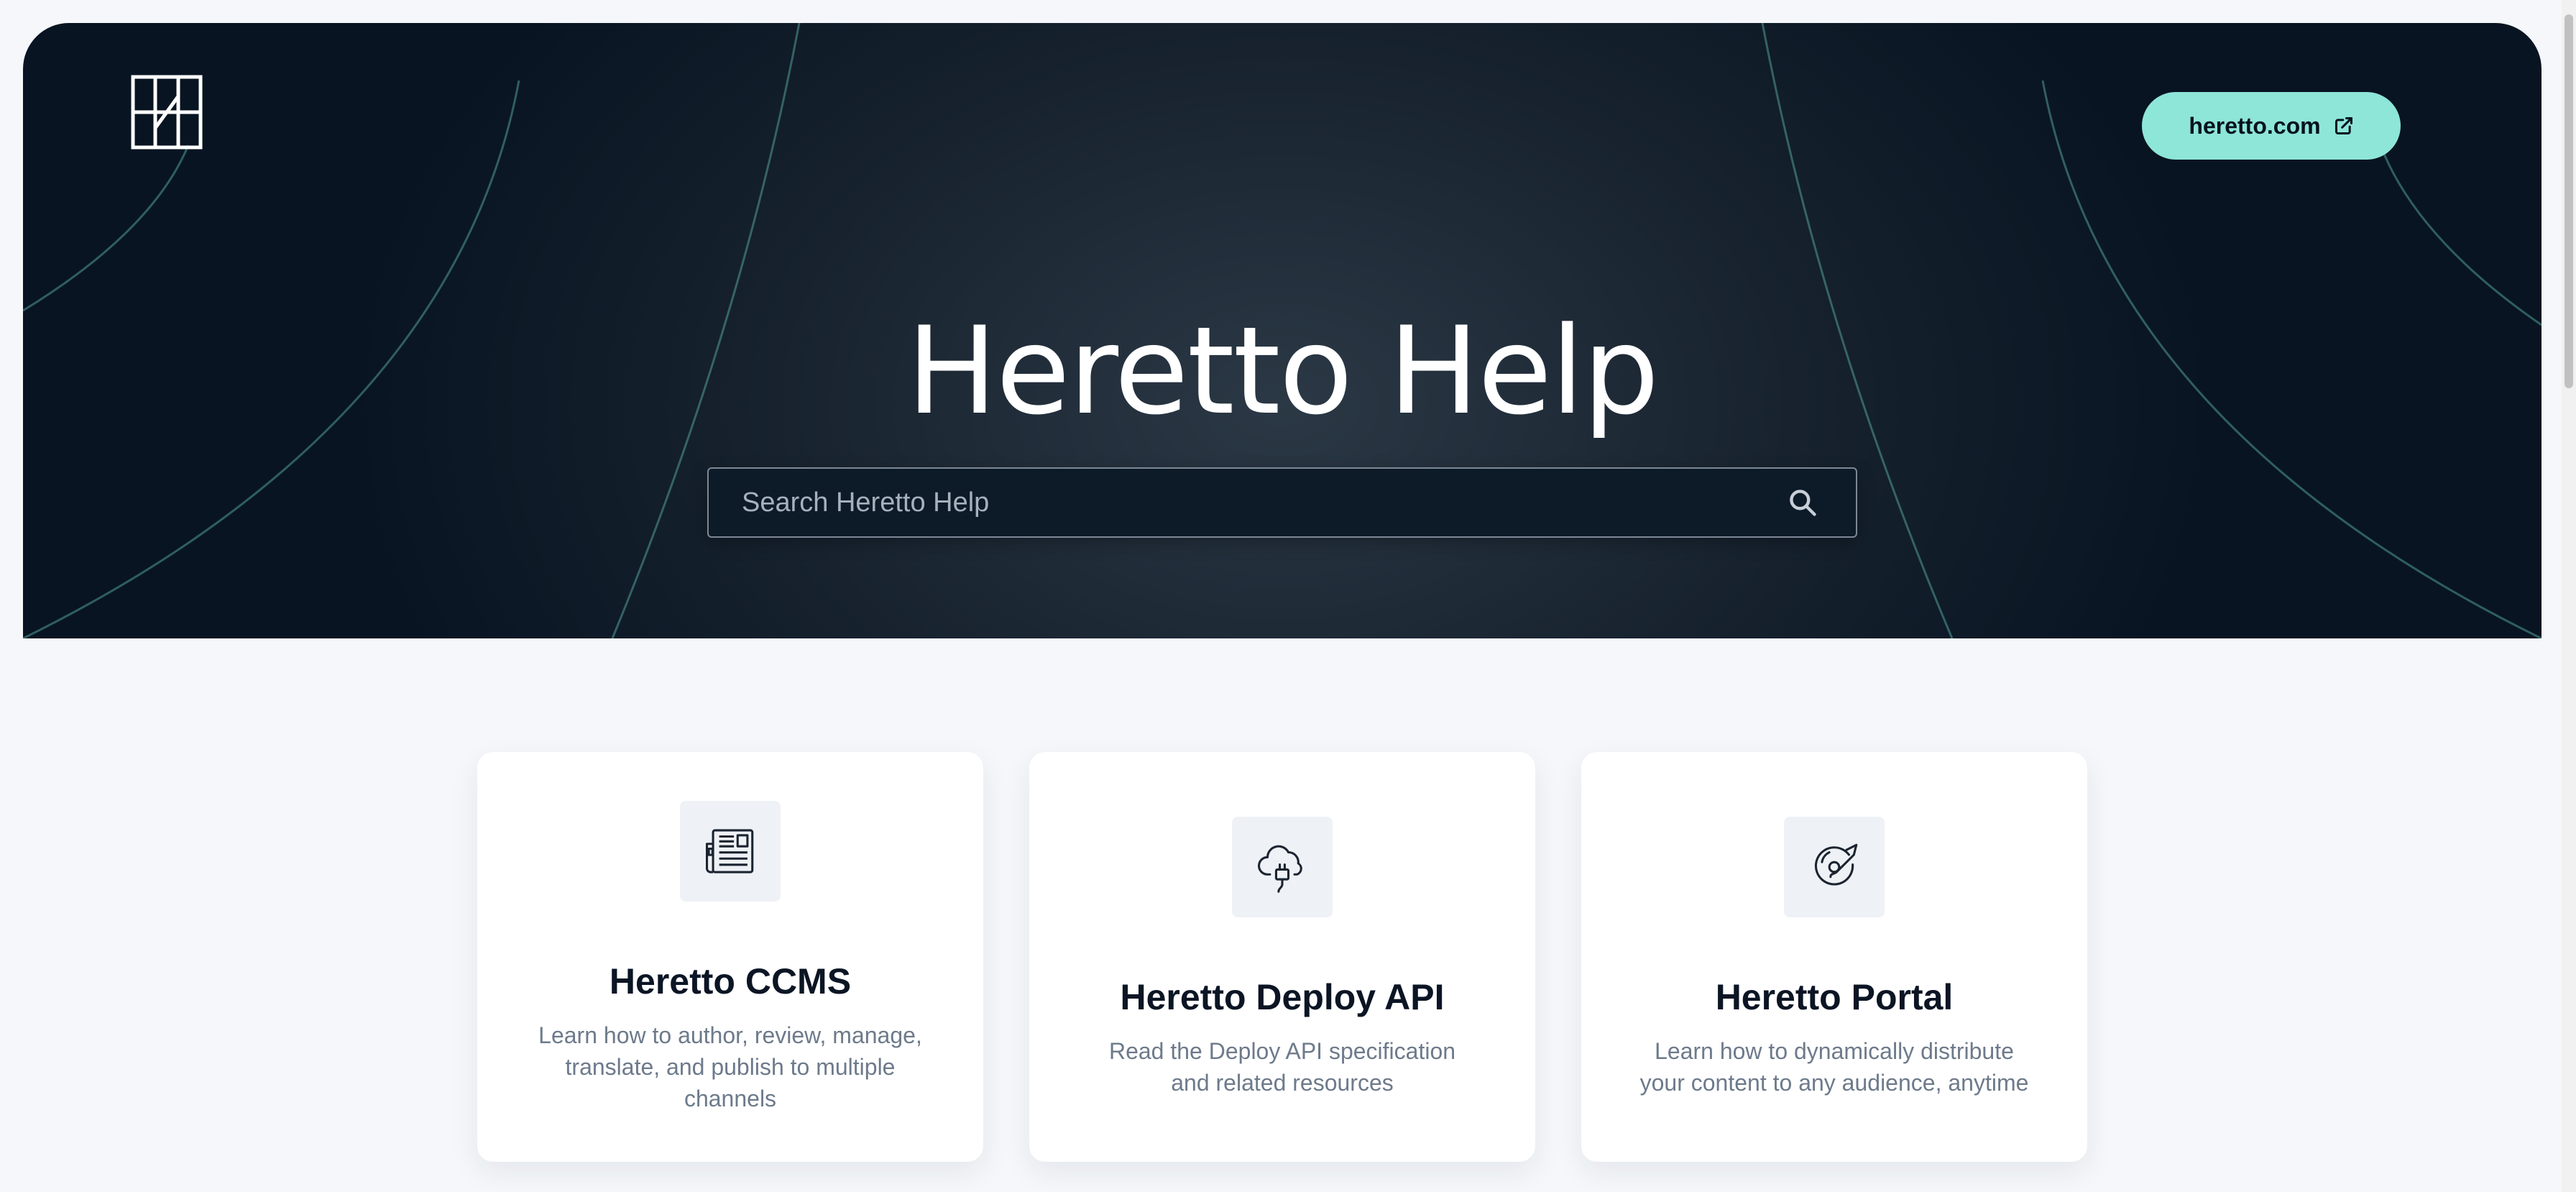  Describe the element at coordinates (730, 981) in the screenshot. I see `card-title: Heretto CCMS` at that location.